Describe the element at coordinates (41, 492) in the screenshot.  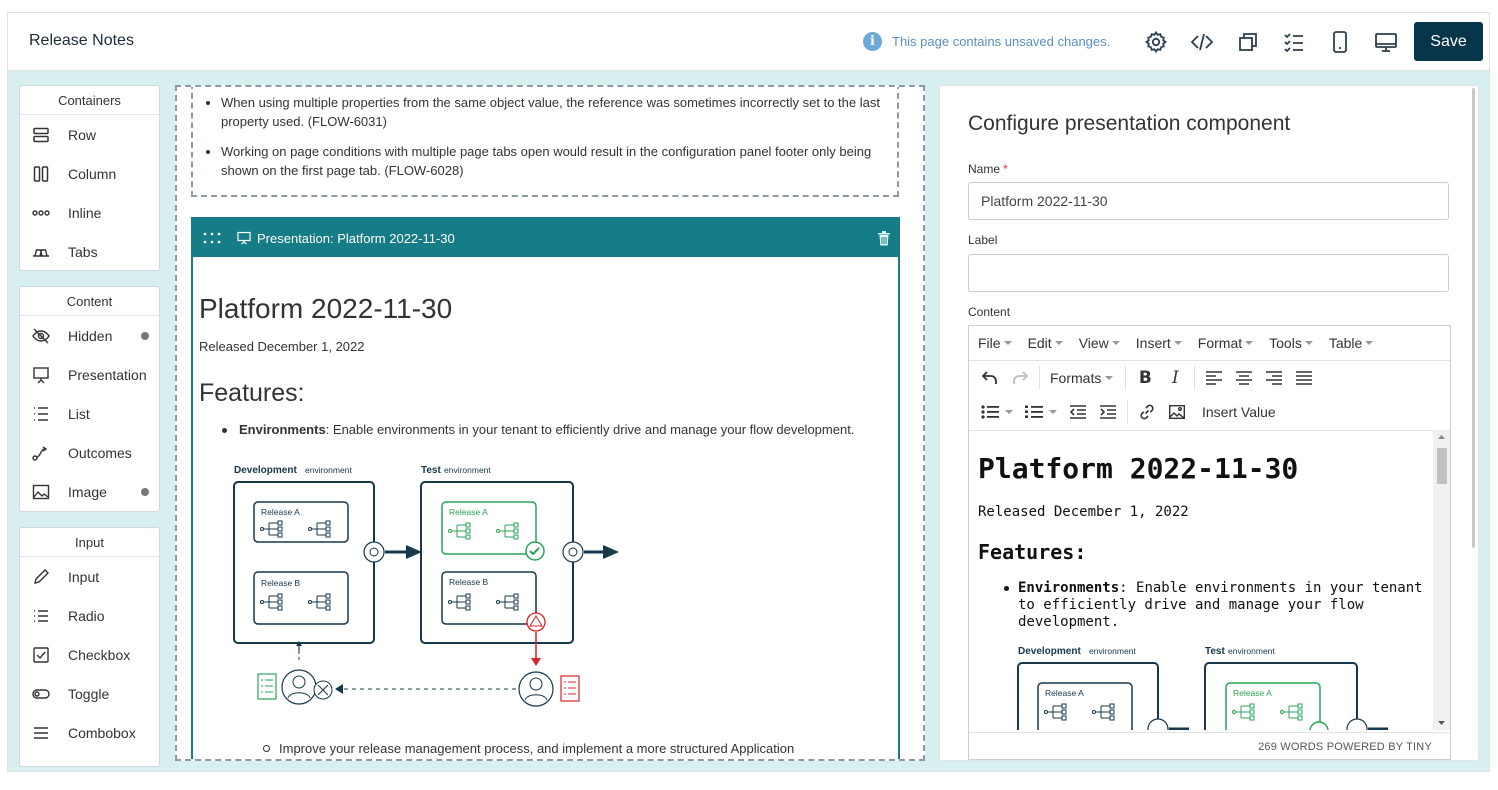
I see `image-icon` at that location.